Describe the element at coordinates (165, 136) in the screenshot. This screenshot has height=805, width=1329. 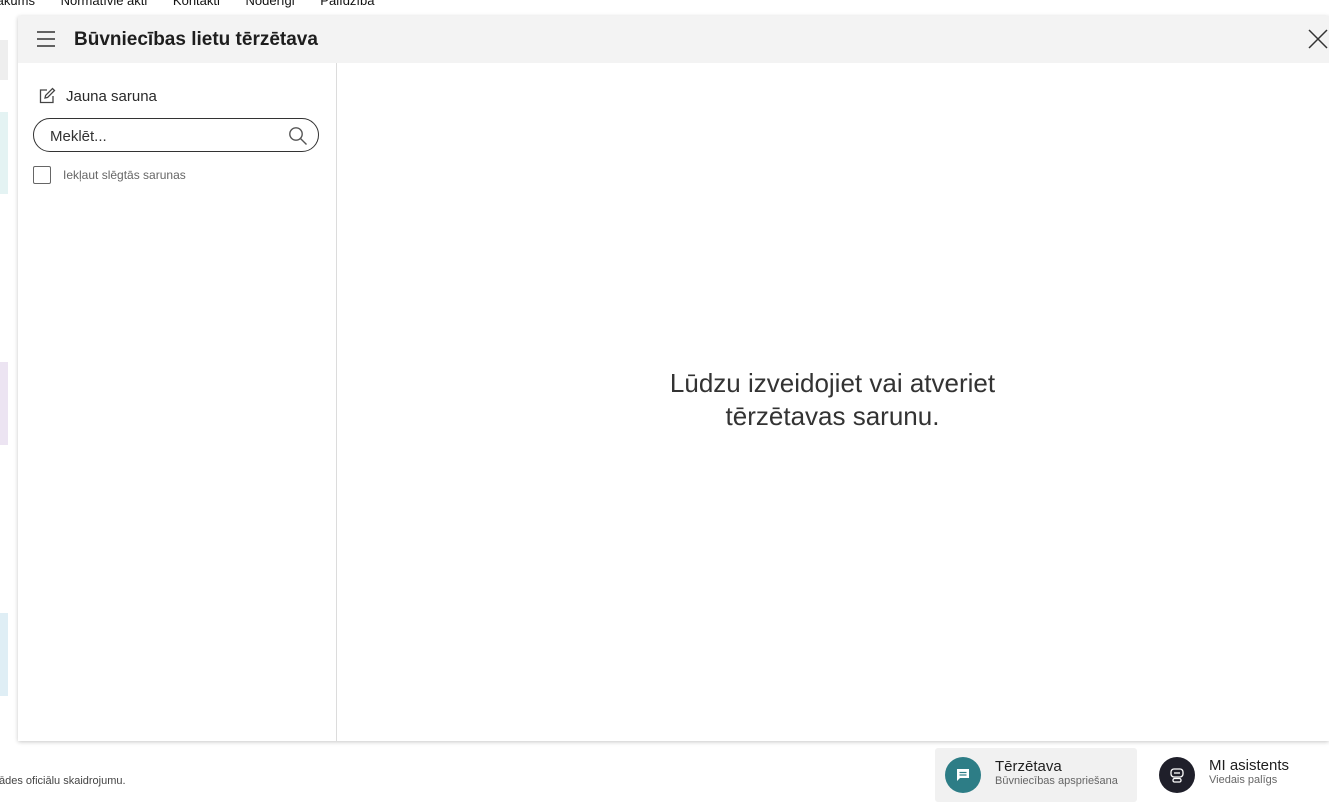
I see `search-input` at that location.